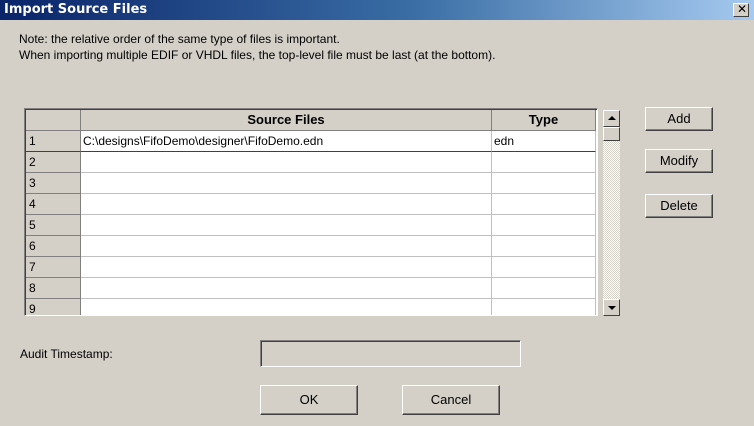 Image resolution: width=754 pixels, height=426 pixels. I want to click on table-vertical-scrollbar, so click(611, 213).